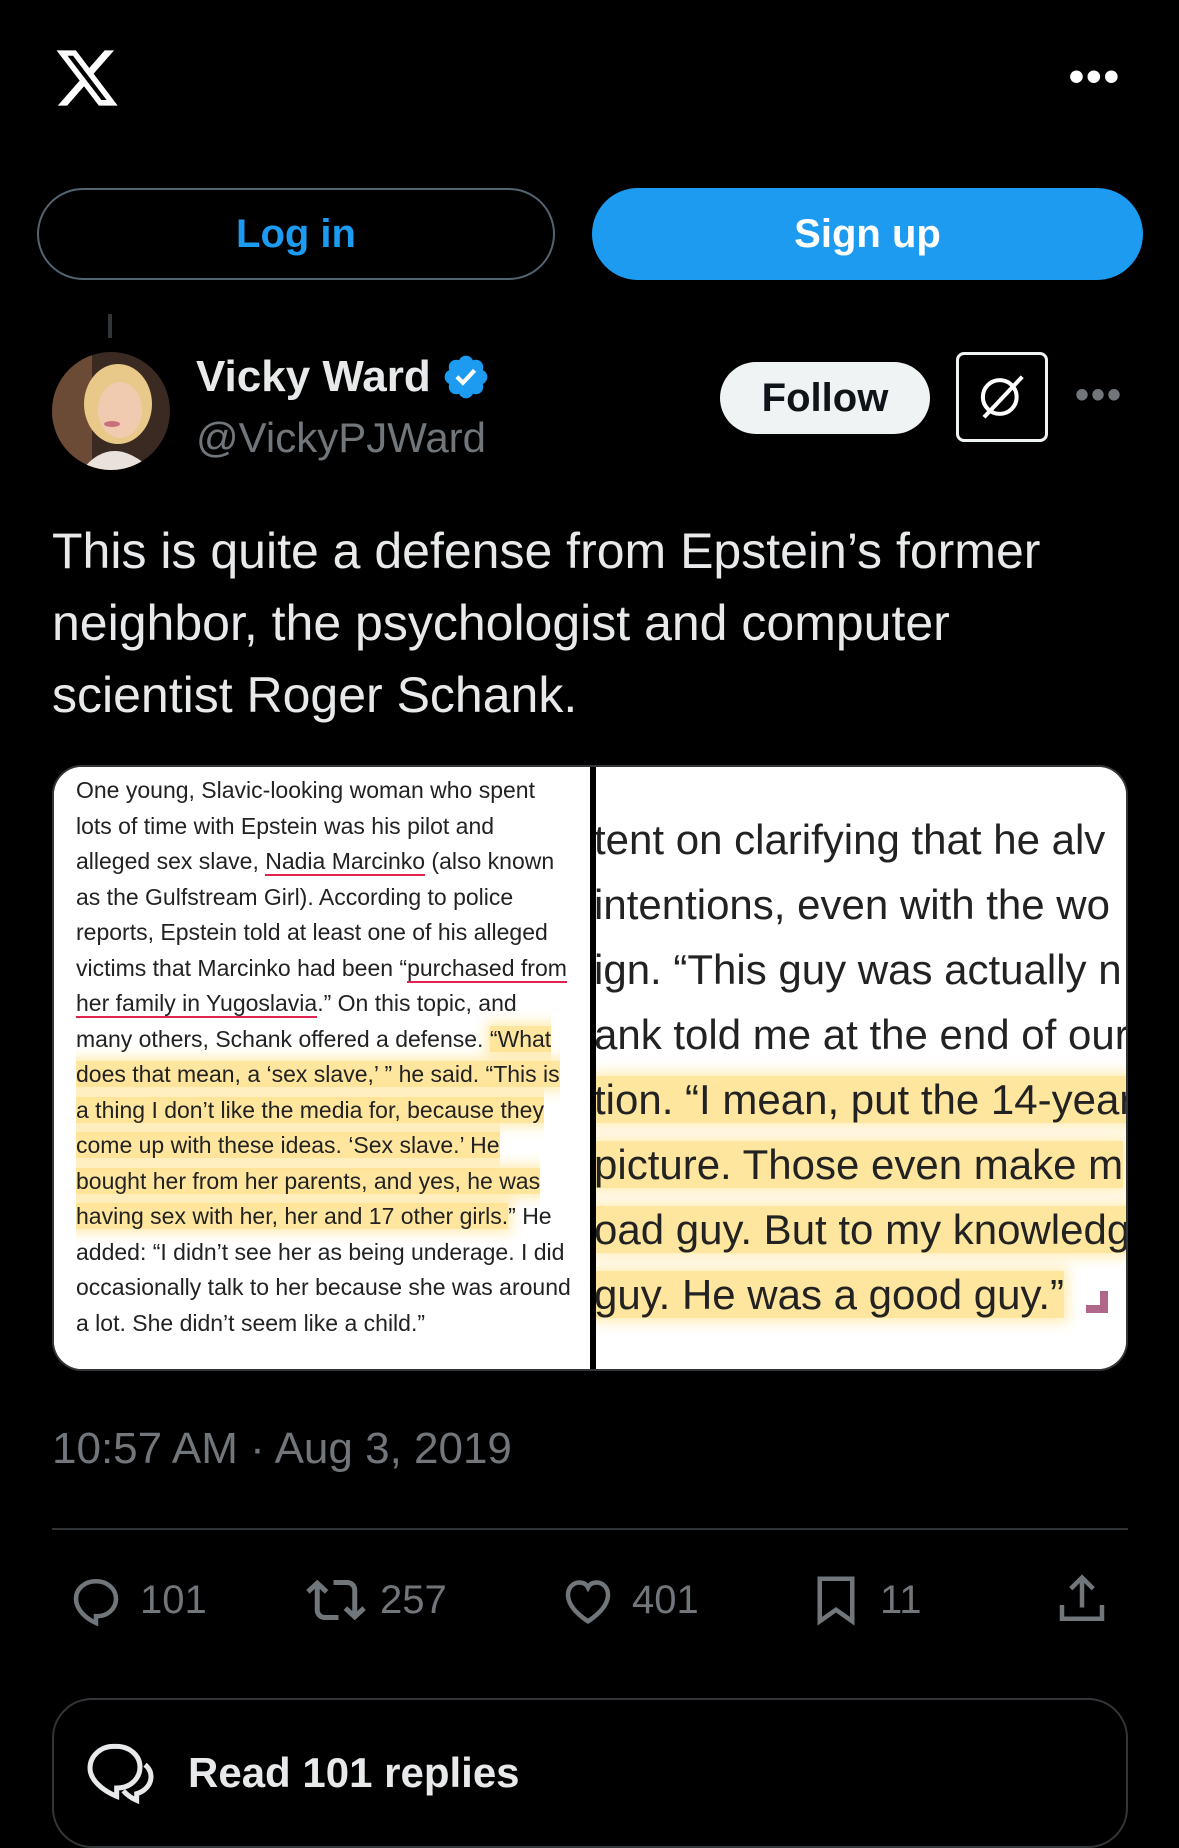  What do you see at coordinates (867, 234) in the screenshot?
I see `signup-button: Sign up` at bounding box center [867, 234].